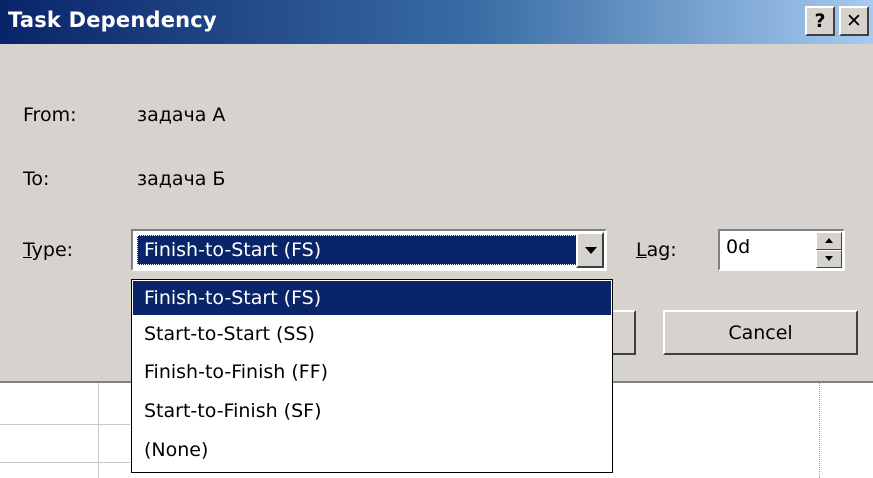 The height and width of the screenshot is (478, 873). Describe the element at coordinates (372, 334) in the screenshot. I see `type-option-ss: Start-to-Start (SS)` at that location.